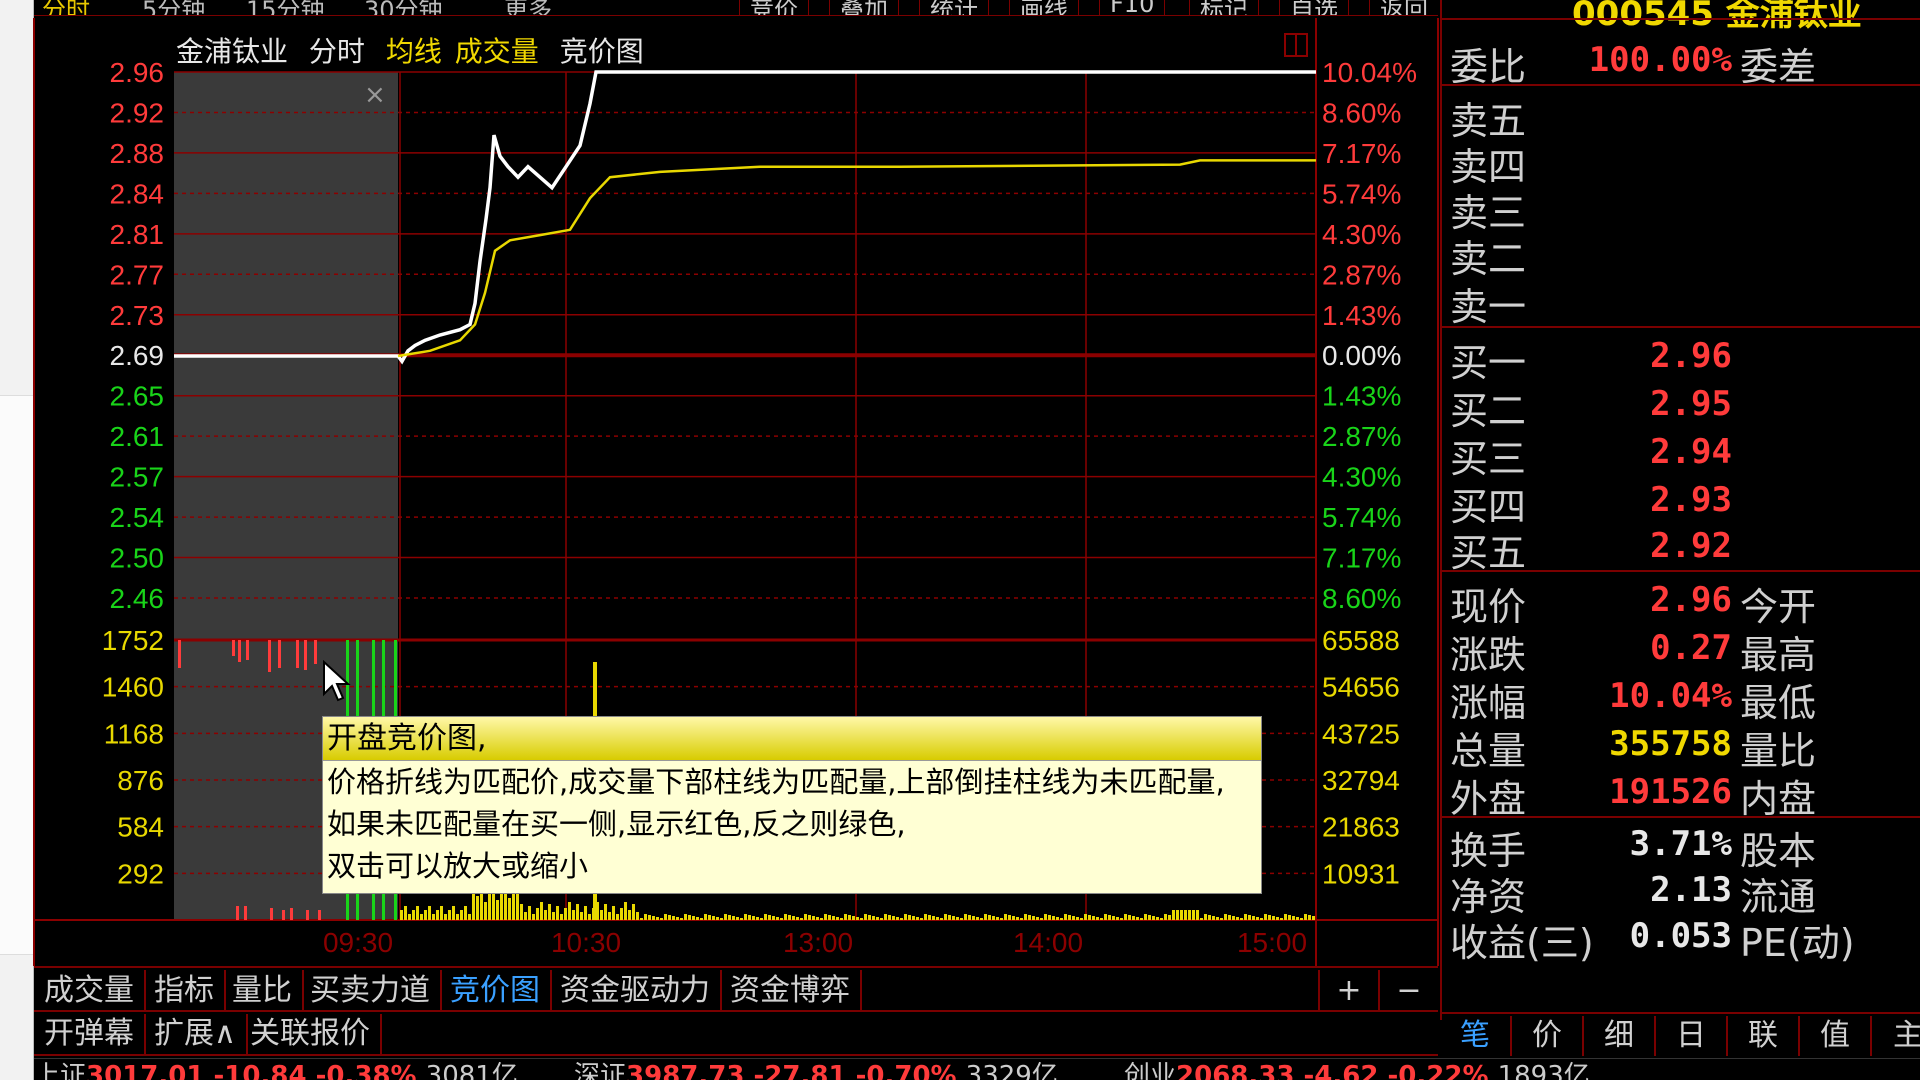 Image resolution: width=1920 pixels, height=1080 pixels. I want to click on expand-button: 扩展∧, so click(196, 1034).